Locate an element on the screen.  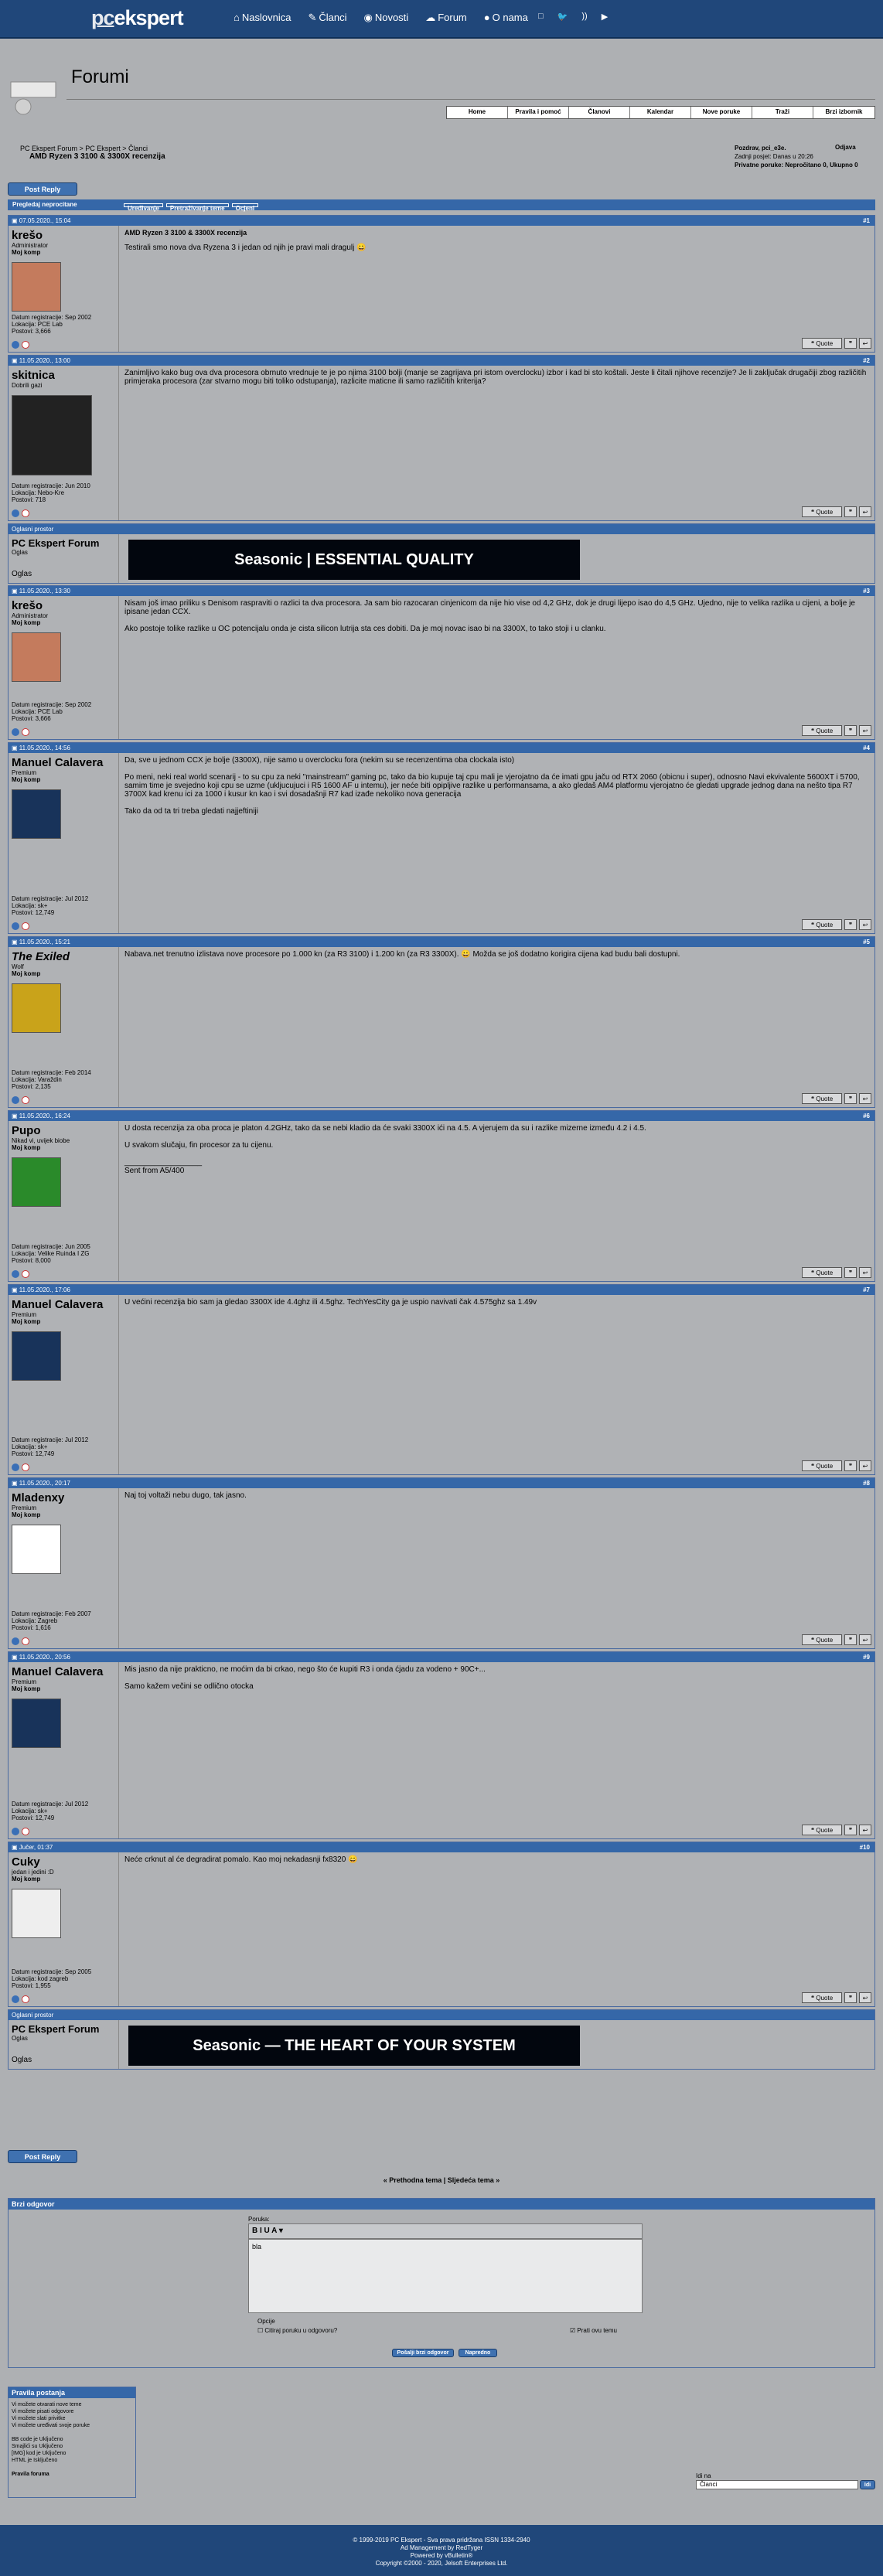
tools-edit: Uređivanje is located at coordinates (143, 207).